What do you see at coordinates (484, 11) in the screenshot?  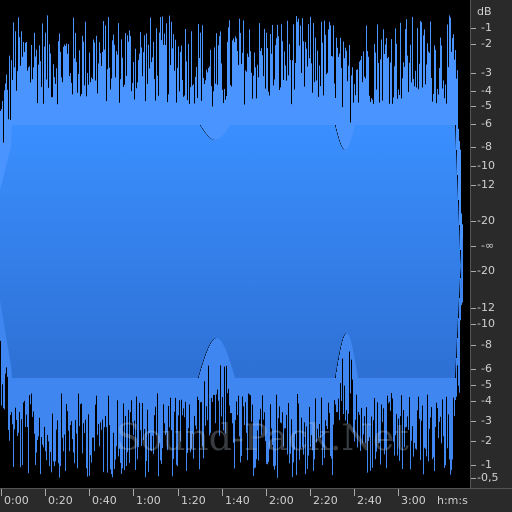 I see `db-unit-label: dB` at bounding box center [484, 11].